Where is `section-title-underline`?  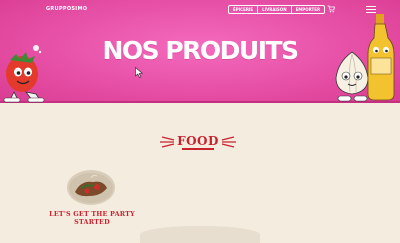
section-title-underline is located at coordinates (198, 149).